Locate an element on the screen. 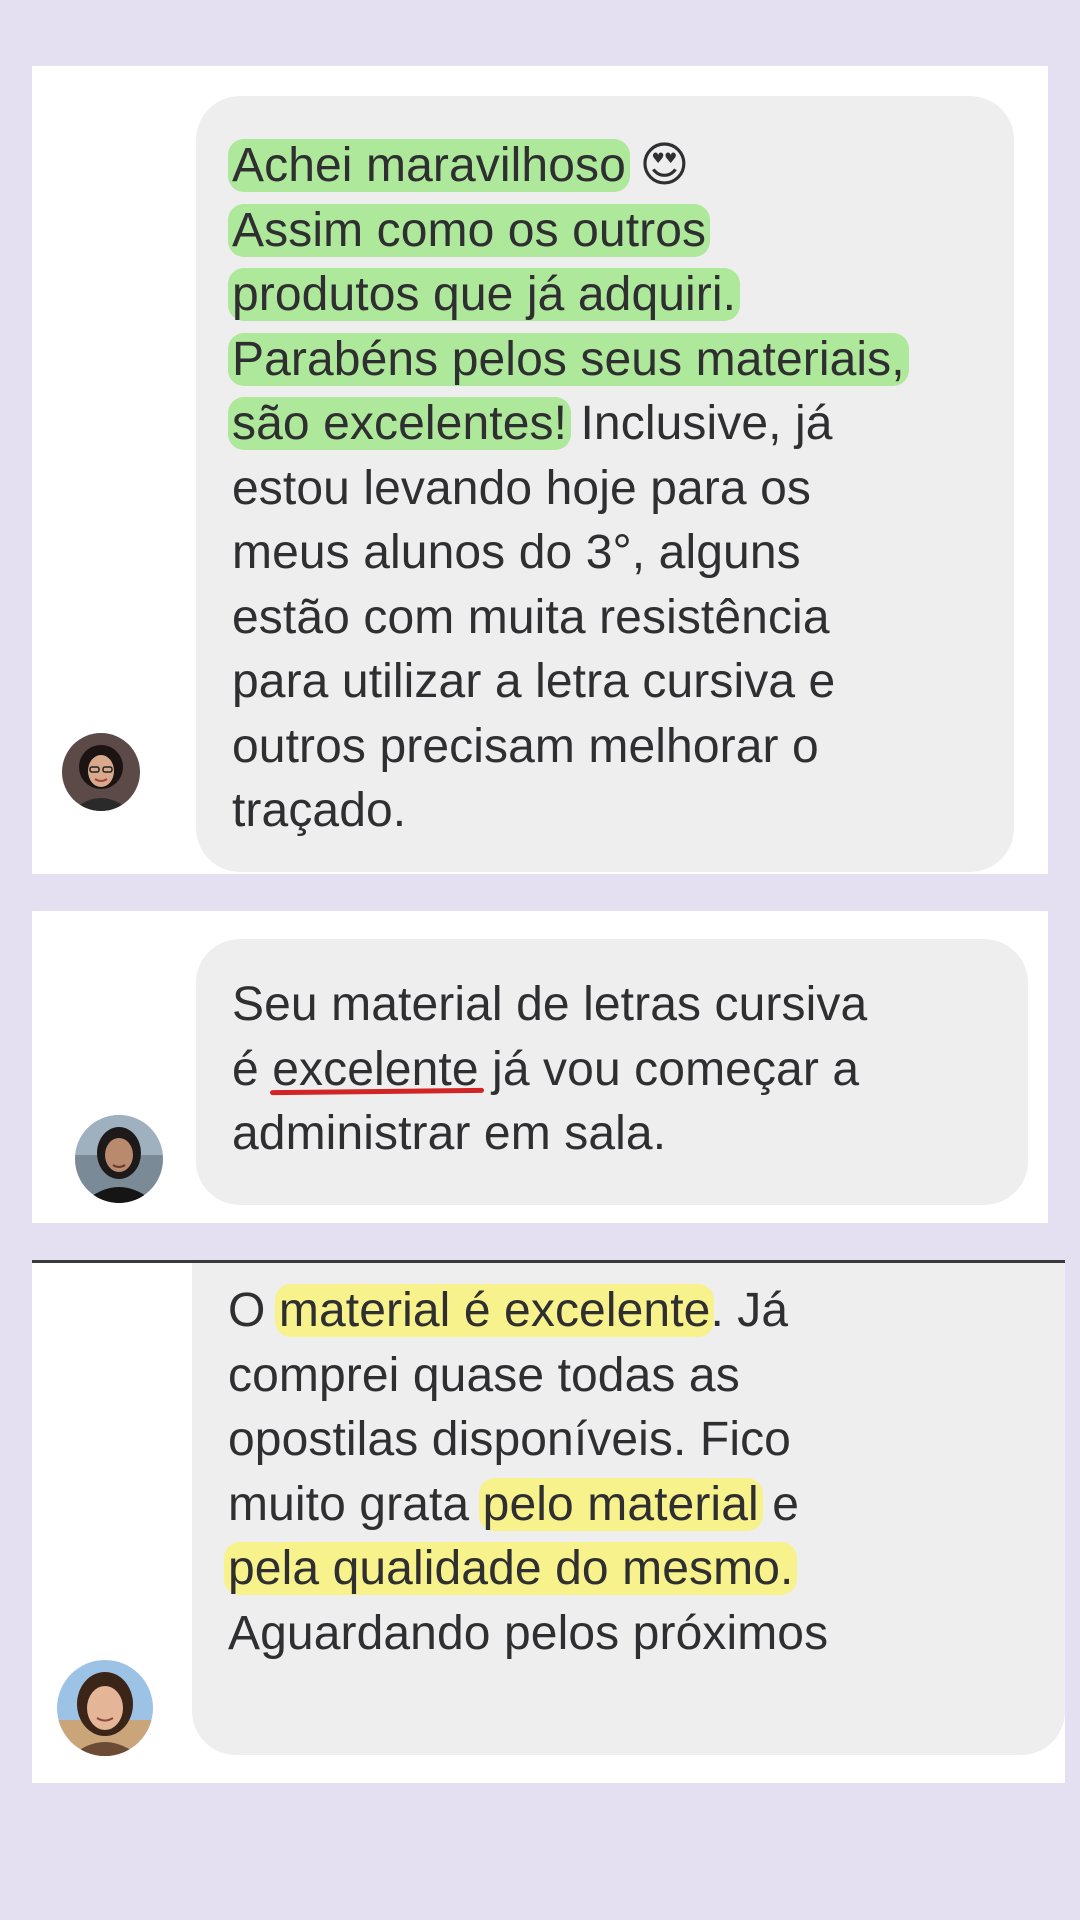 This screenshot has width=1080, height=1920. highlight-green: Parabéns pelos seus materiais, is located at coordinates (568, 359).